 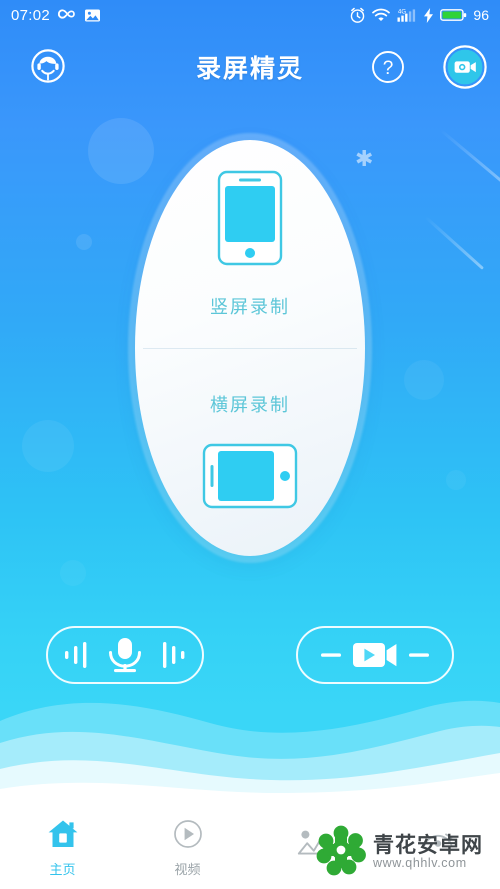 I want to click on nav-item-gallery, so click(x=312, y=848).